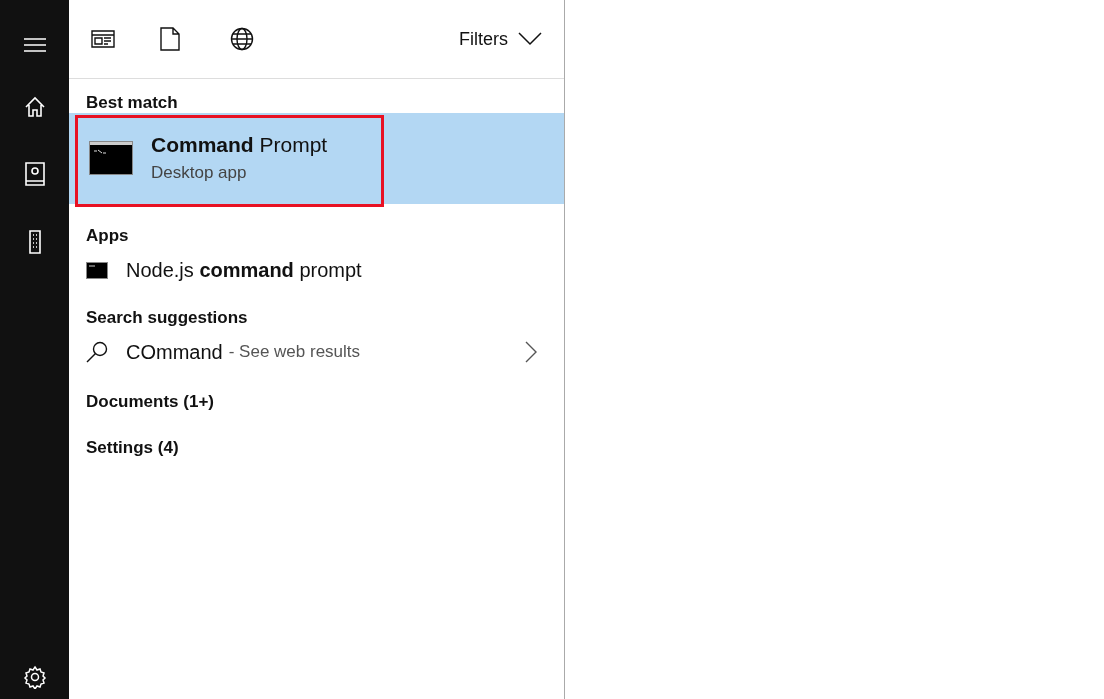  What do you see at coordinates (316, 445) in the screenshot?
I see `section-heading: Settings (4)` at bounding box center [316, 445].